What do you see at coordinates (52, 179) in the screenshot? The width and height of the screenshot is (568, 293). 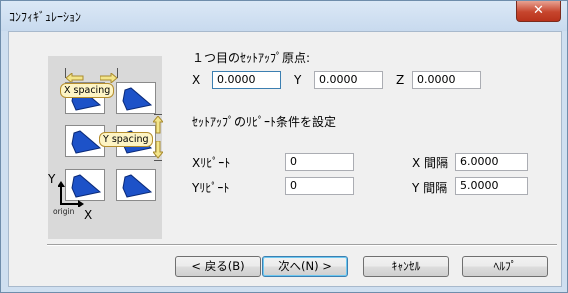 I see `axis-y-label: Y` at bounding box center [52, 179].